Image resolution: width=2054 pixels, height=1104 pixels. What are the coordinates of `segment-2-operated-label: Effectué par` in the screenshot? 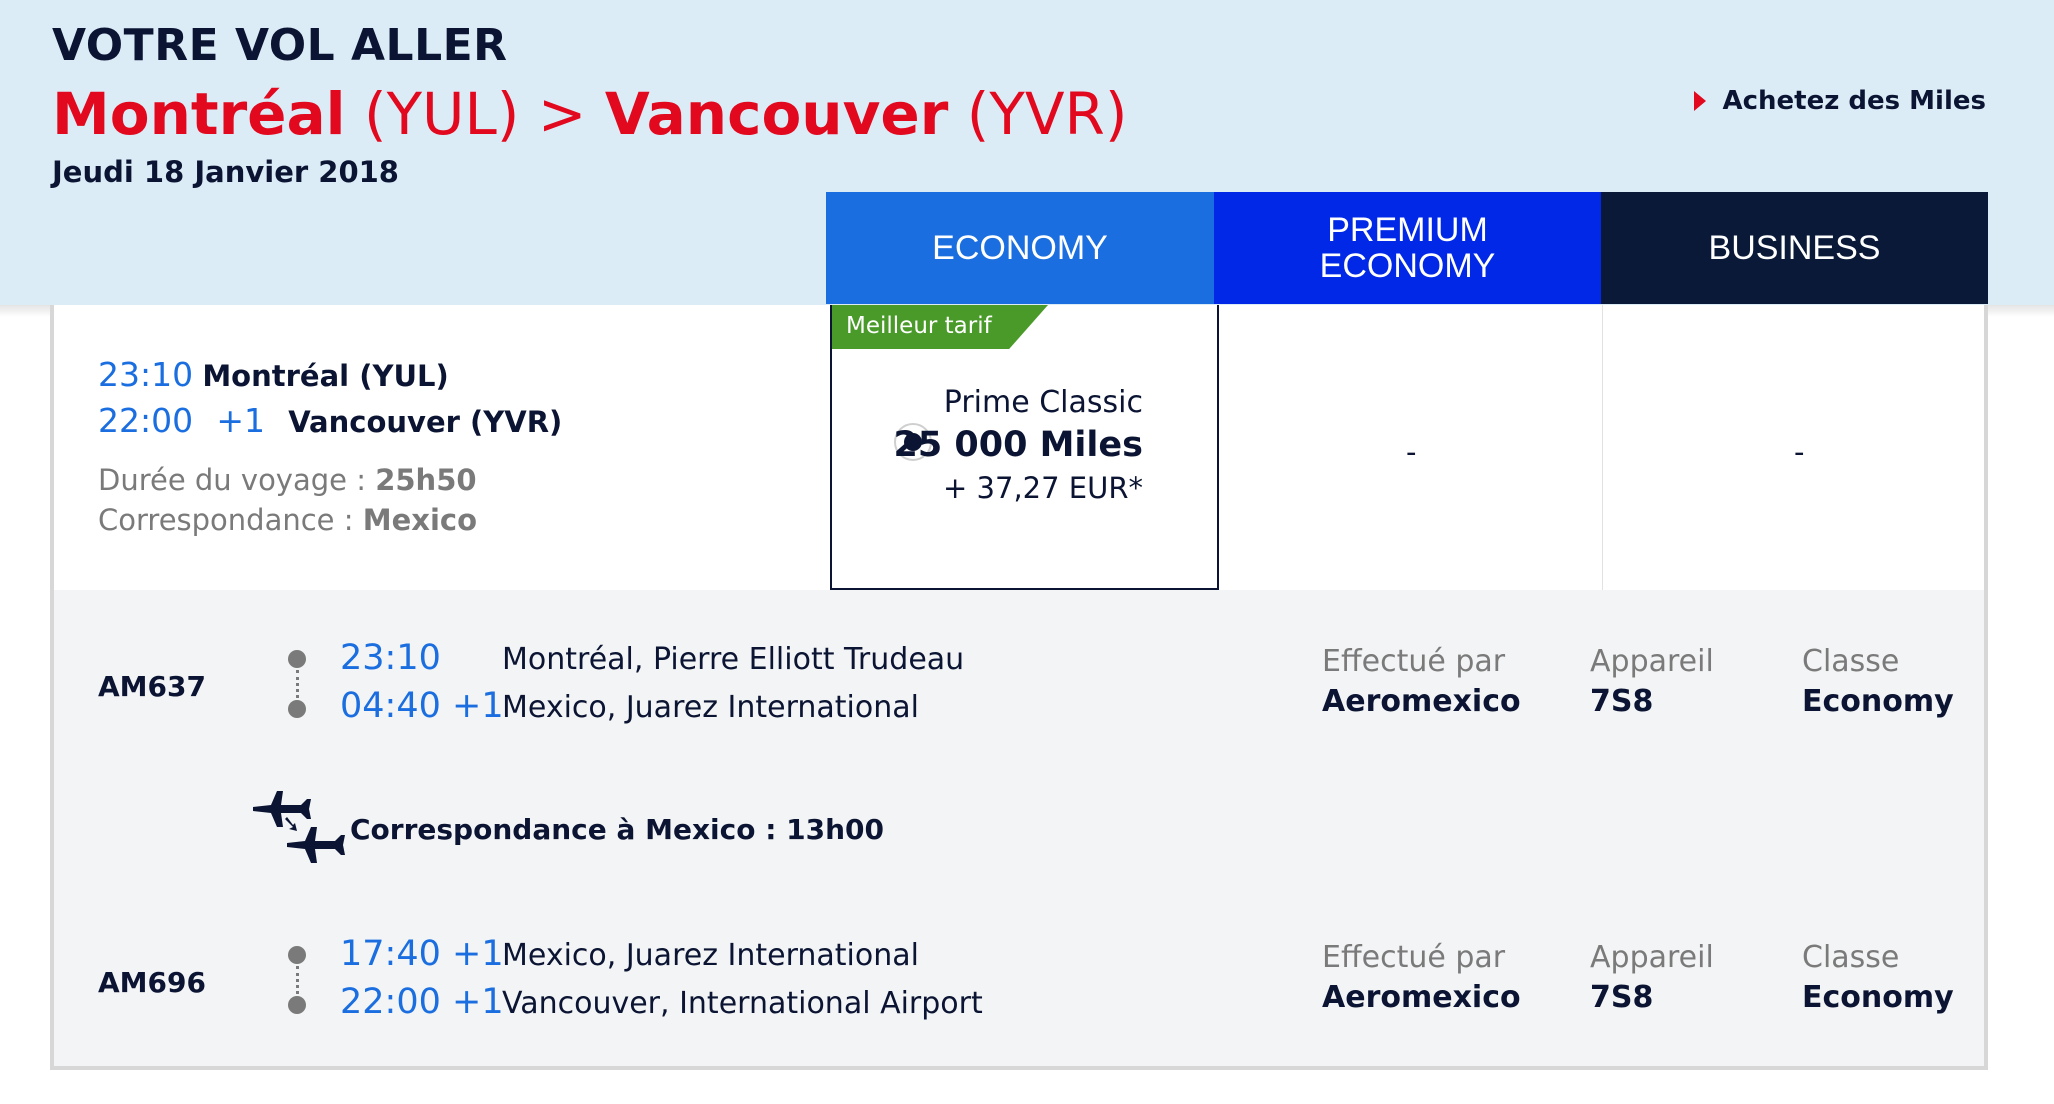 It's located at (1414, 957).